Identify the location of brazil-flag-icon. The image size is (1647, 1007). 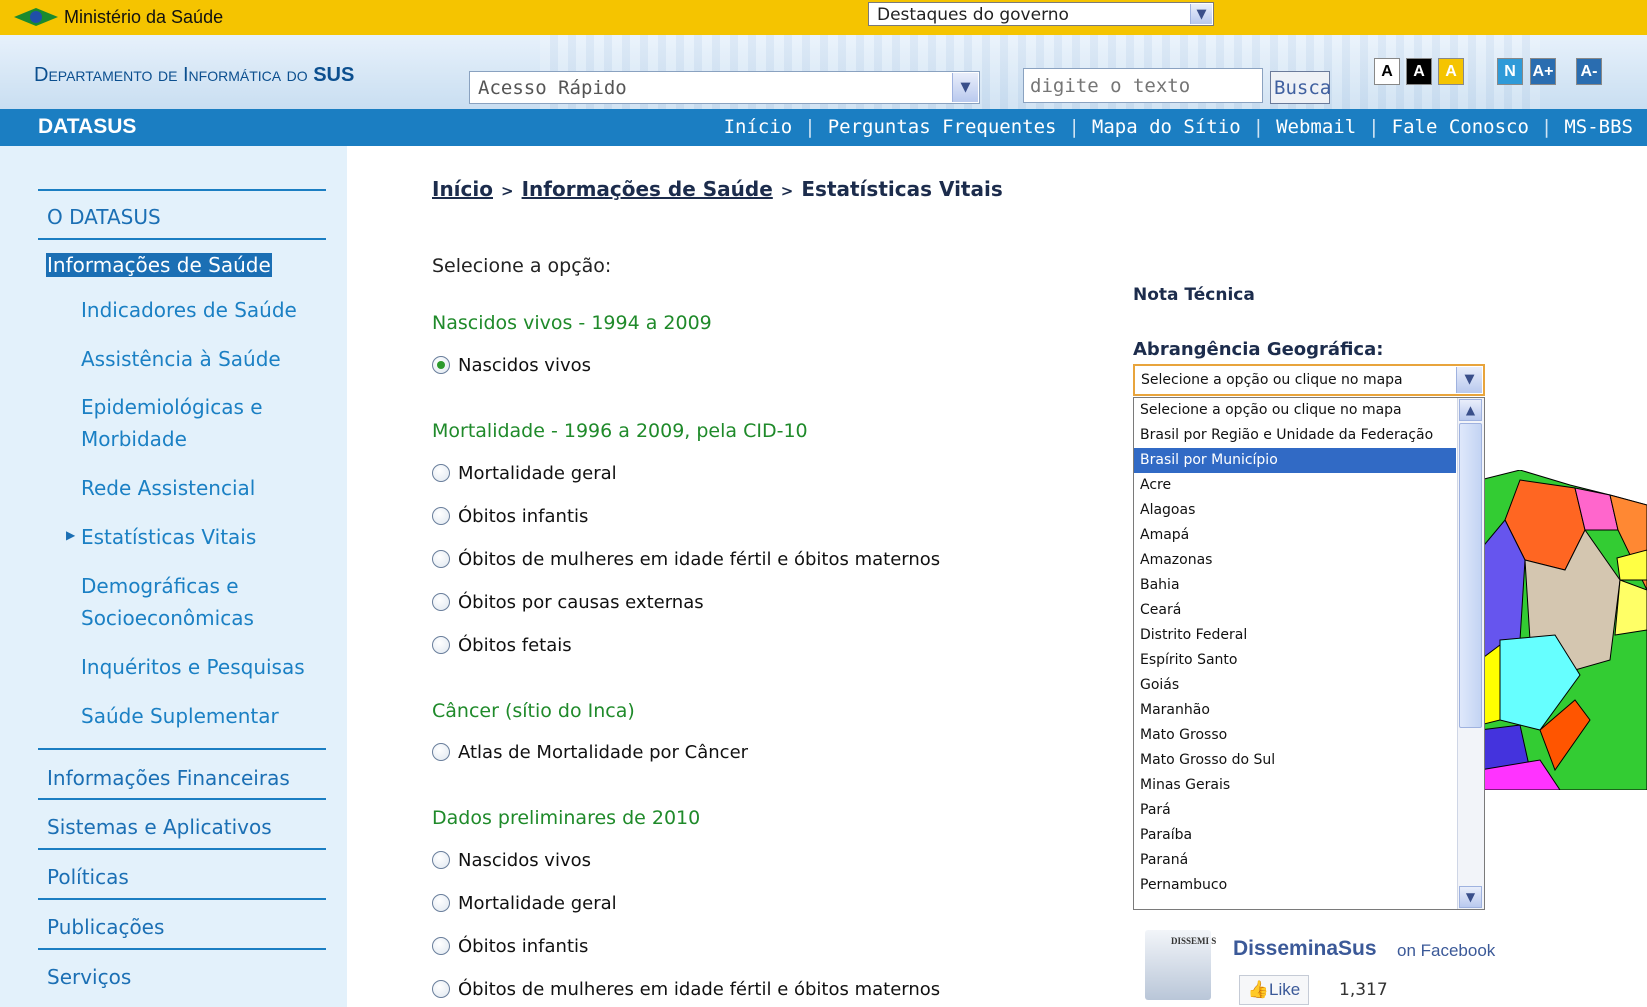
(36, 17).